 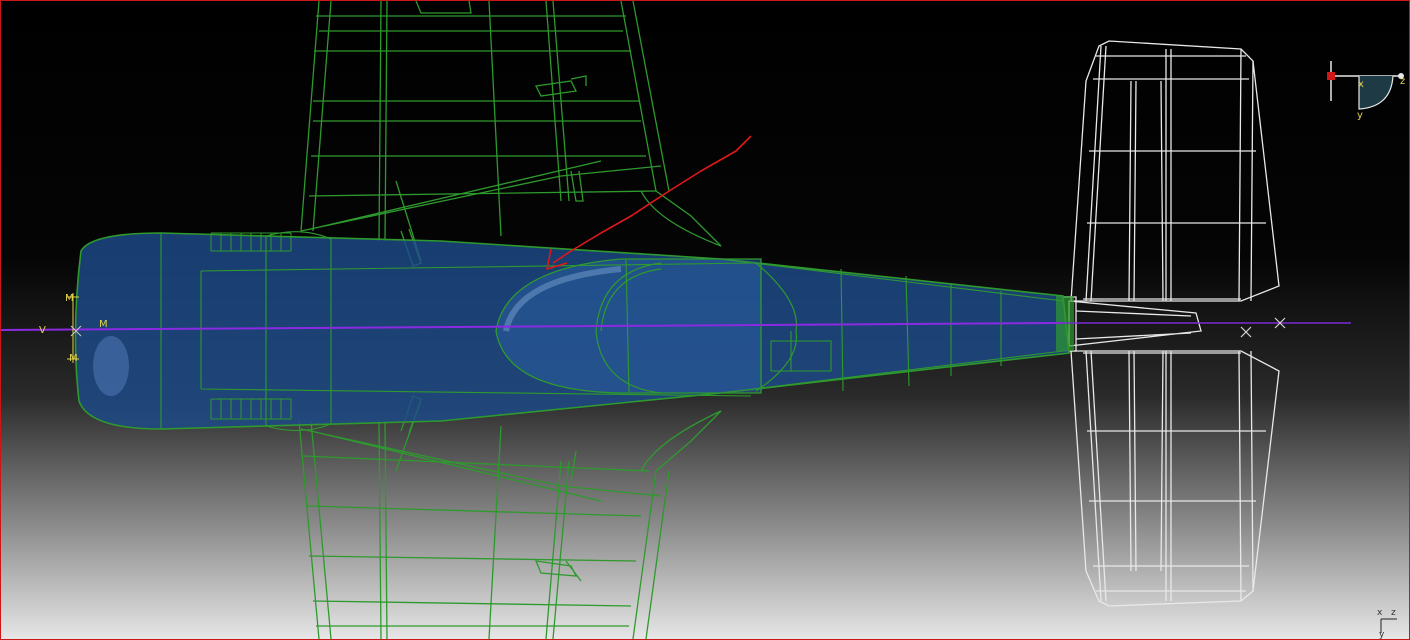 I want to click on triad-x-label: x, so click(x=1380, y=613).